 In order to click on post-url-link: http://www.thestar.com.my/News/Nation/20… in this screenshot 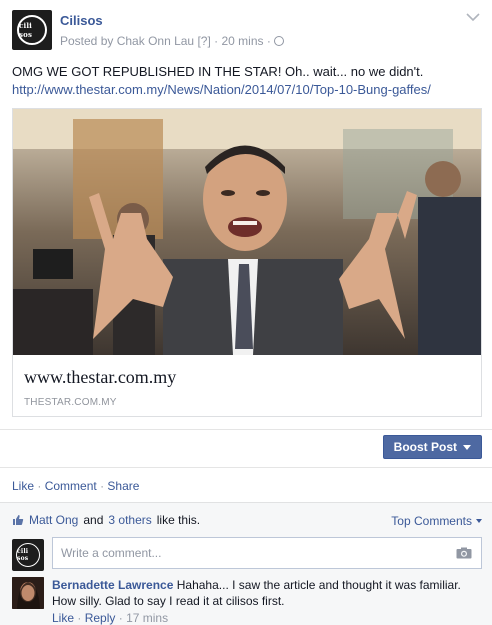, I will do `click(247, 90)`.